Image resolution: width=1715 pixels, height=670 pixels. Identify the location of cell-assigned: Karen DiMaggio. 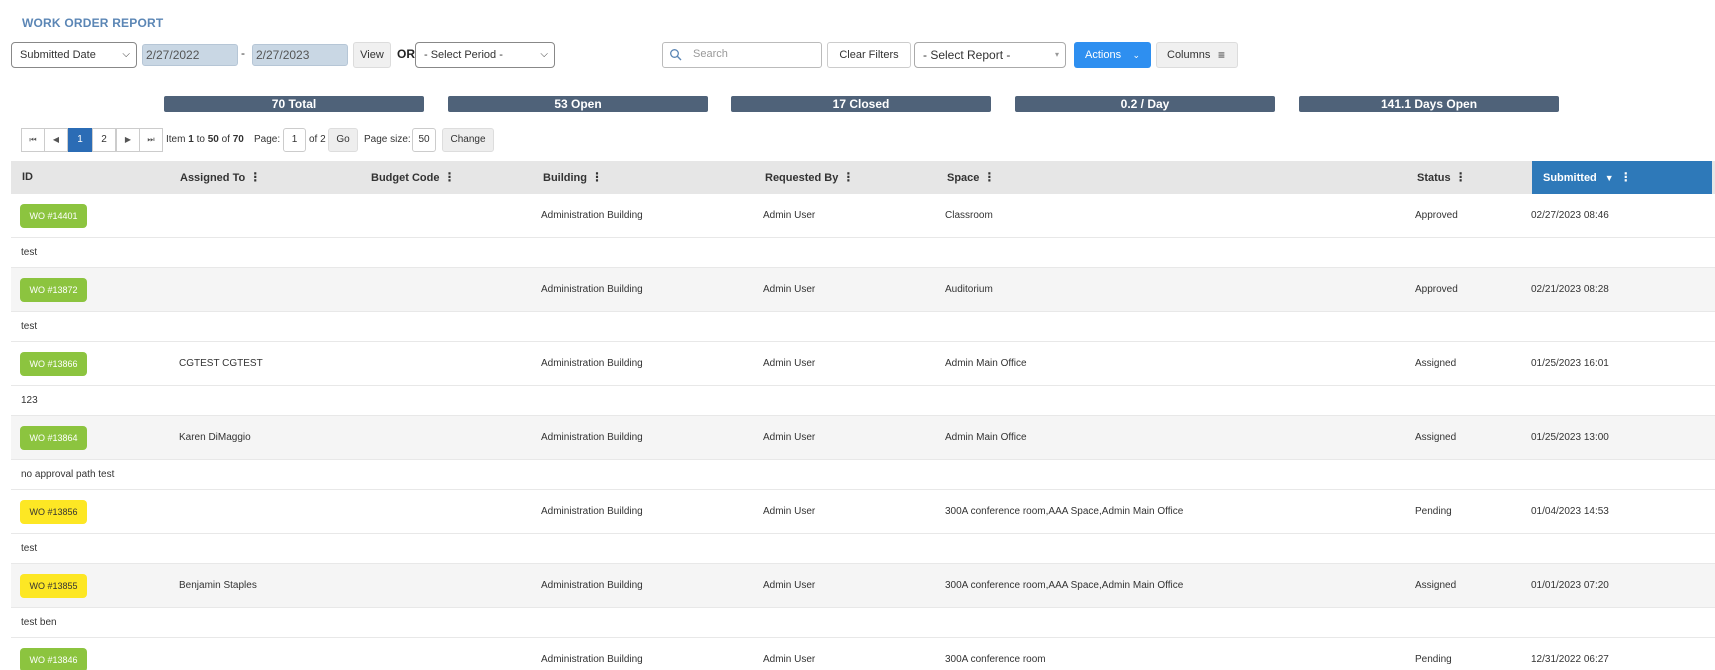
(215, 437).